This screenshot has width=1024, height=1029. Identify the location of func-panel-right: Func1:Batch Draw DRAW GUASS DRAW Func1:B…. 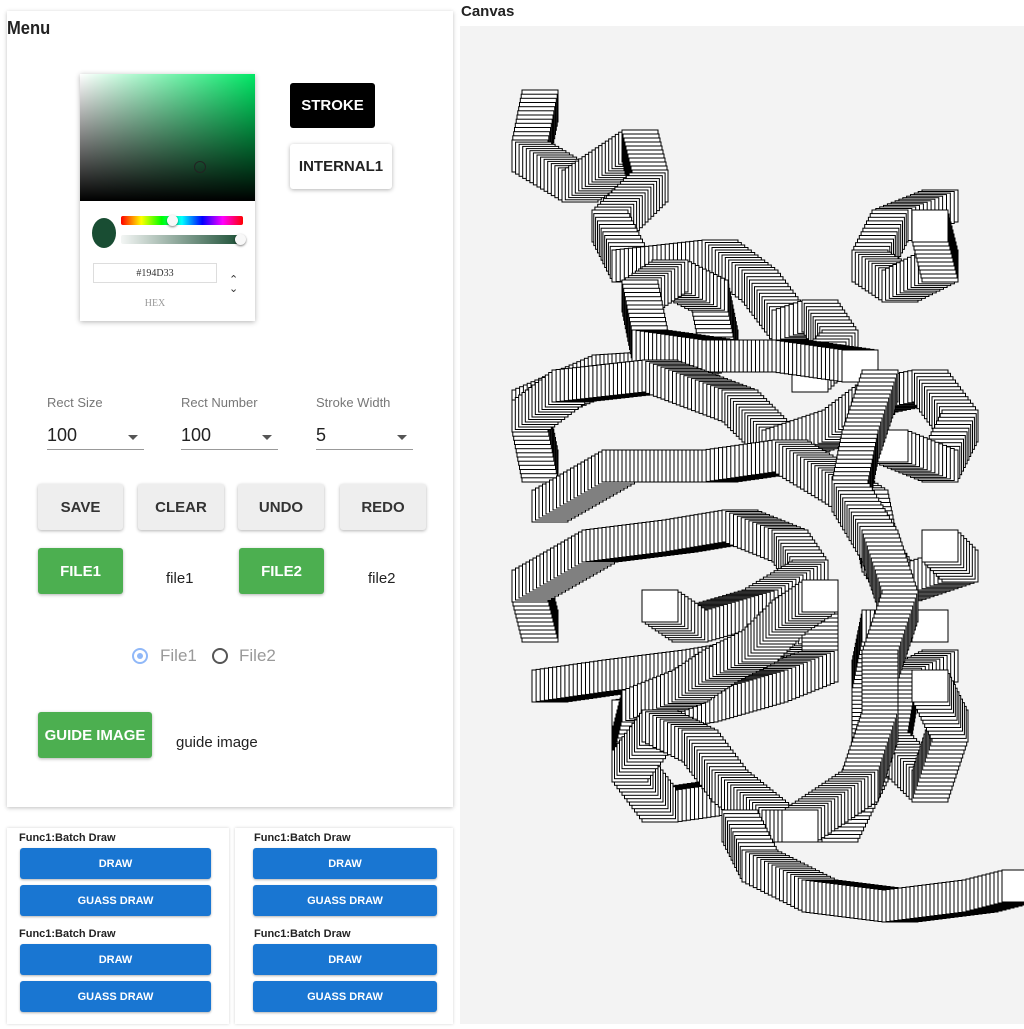
(344, 926).